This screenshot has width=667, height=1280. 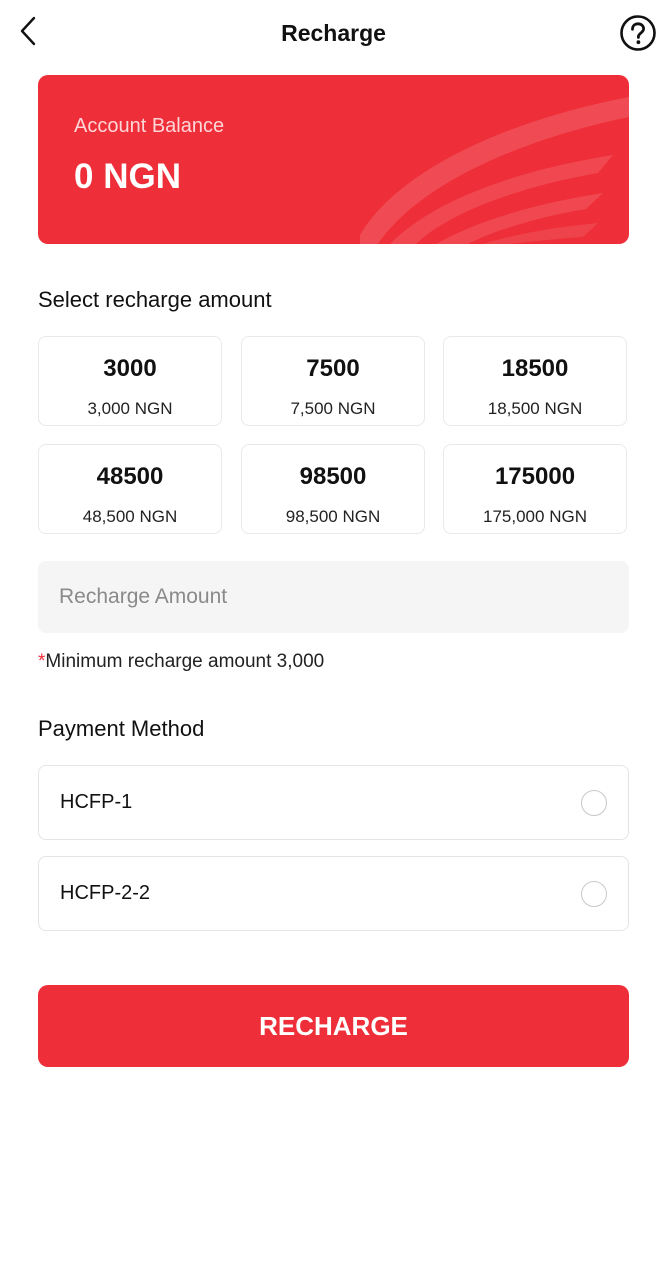 I want to click on amount-option-7500: 7500 7,500 NGN, so click(x=333, y=381).